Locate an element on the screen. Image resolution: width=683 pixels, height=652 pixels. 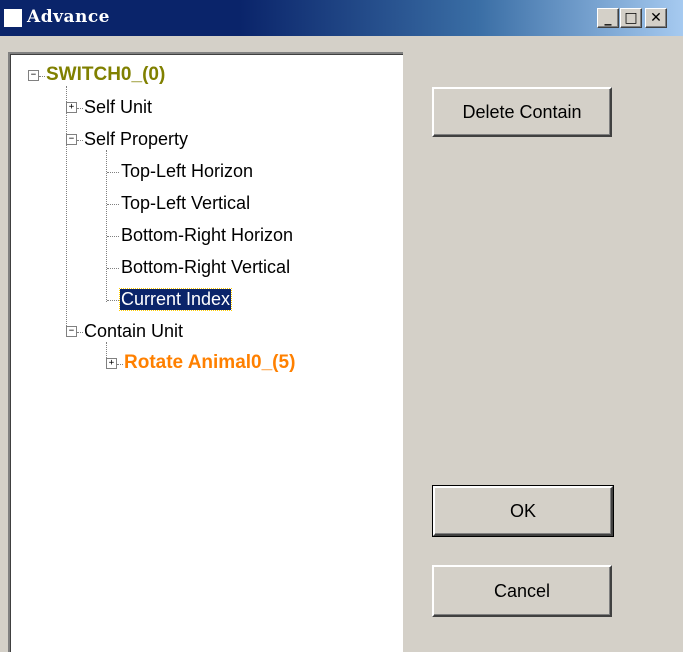
minimize-button: _ is located at coordinates (608, 18).